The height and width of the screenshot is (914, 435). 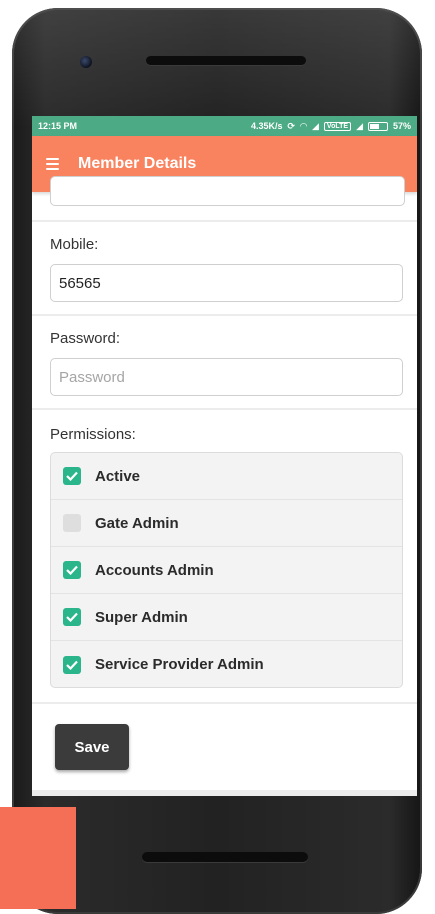 I want to click on permission-label: Accounts Admin, so click(x=154, y=570).